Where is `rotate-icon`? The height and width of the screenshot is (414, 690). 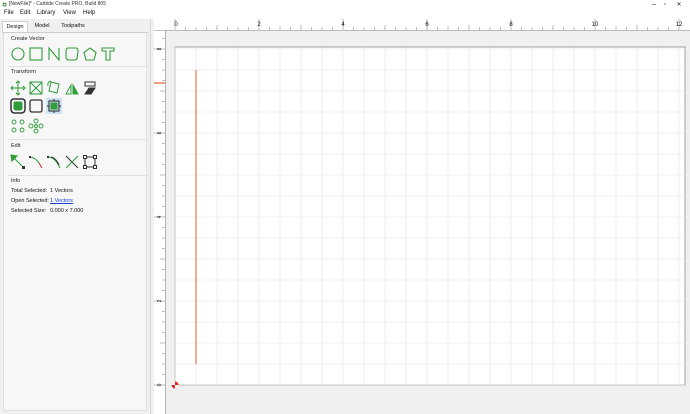
rotate-icon is located at coordinates (54, 88).